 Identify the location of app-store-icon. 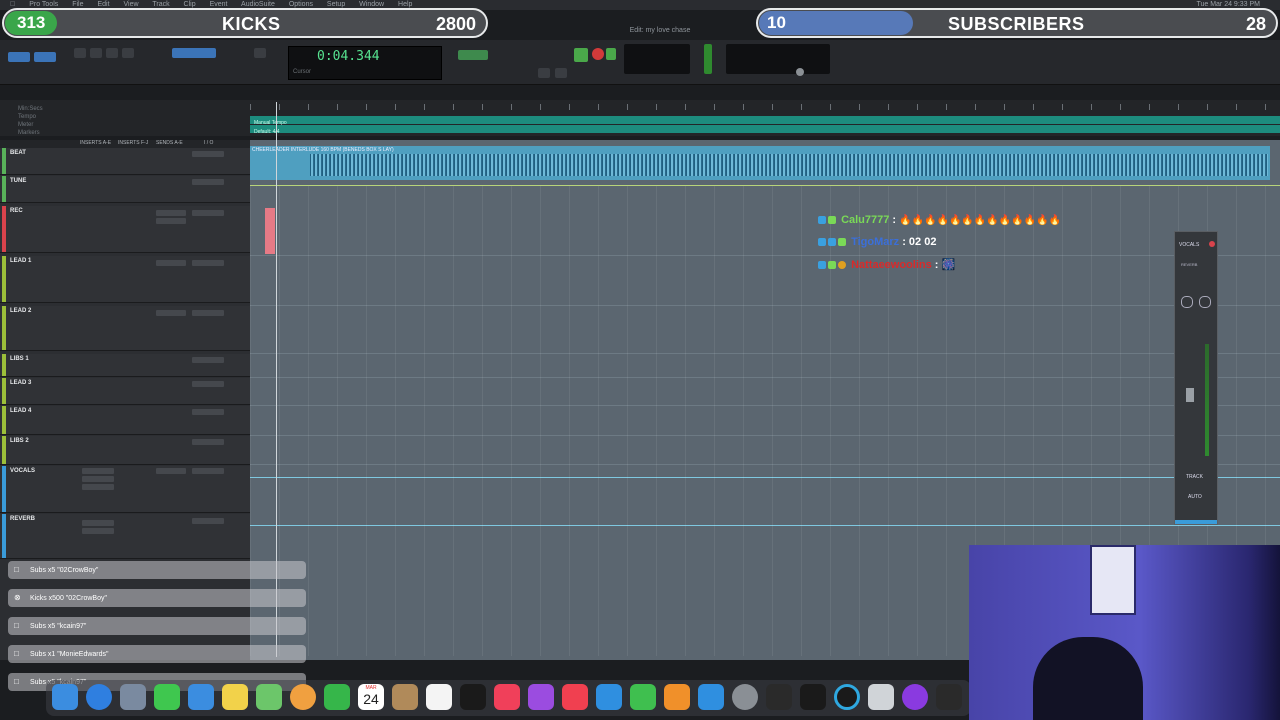
(711, 697).